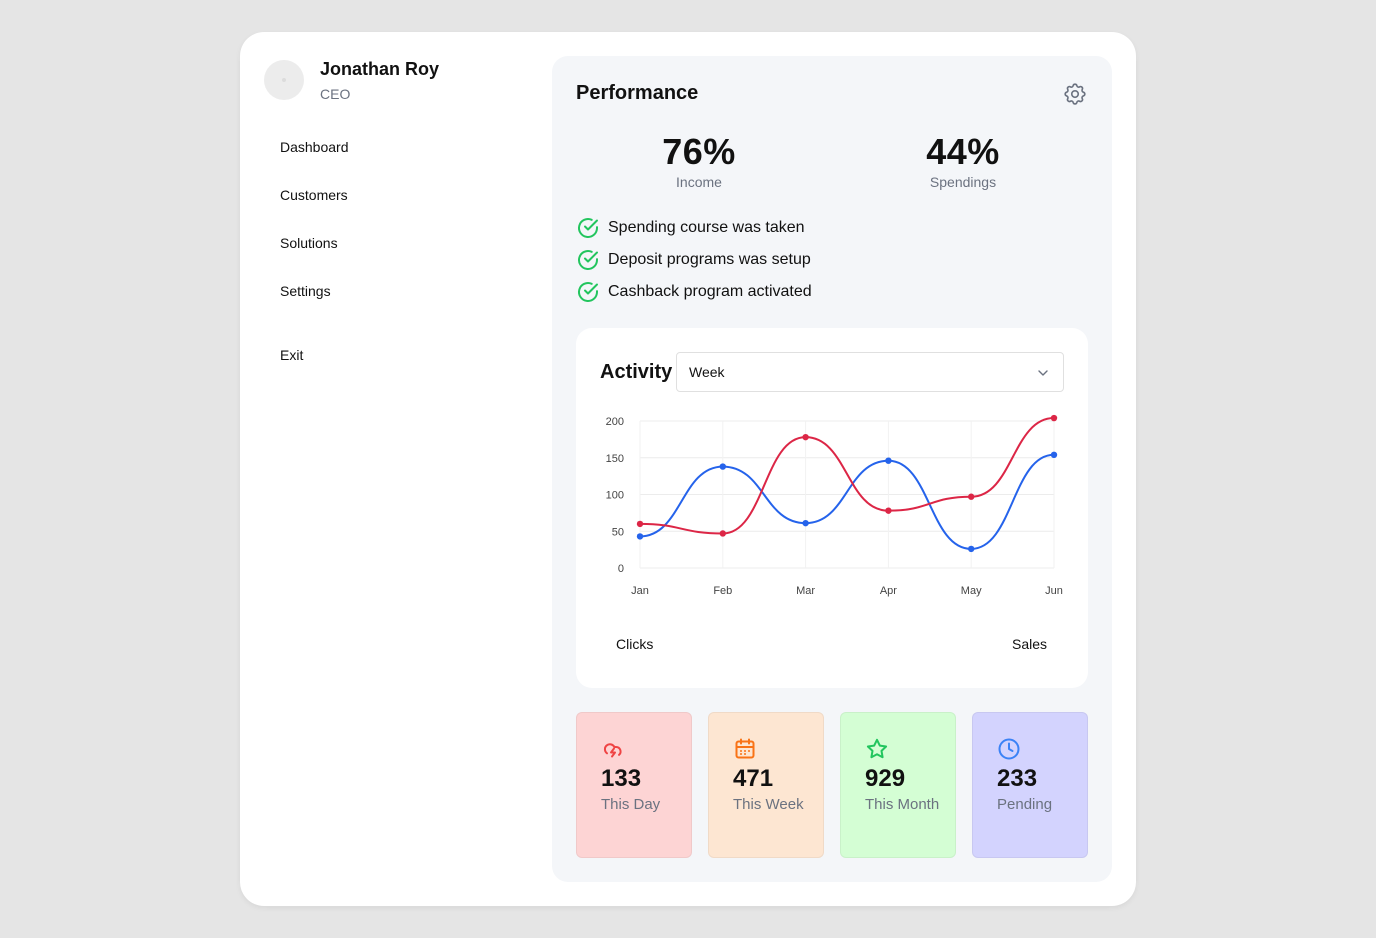 This screenshot has height=938, width=1376. Describe the element at coordinates (634, 644) in the screenshot. I see `legend-clicks: Clicks` at that location.